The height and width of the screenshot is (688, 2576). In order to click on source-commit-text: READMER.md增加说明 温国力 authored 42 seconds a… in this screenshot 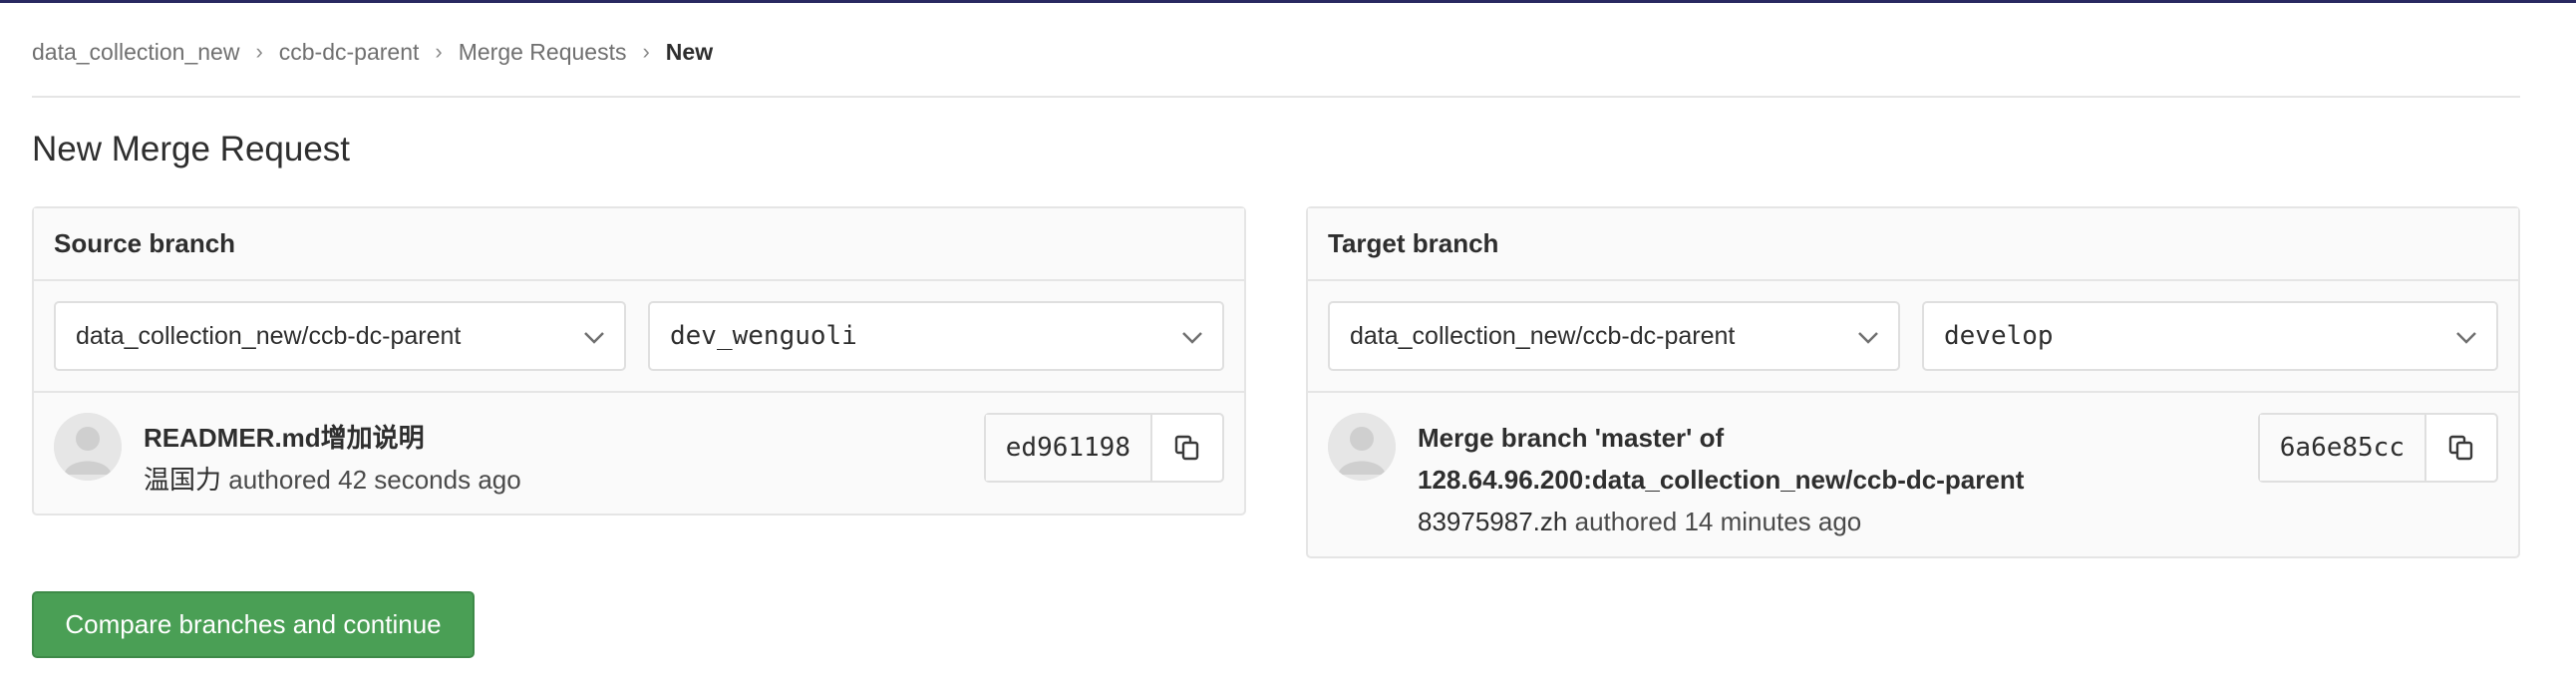, I will do `click(332, 459)`.